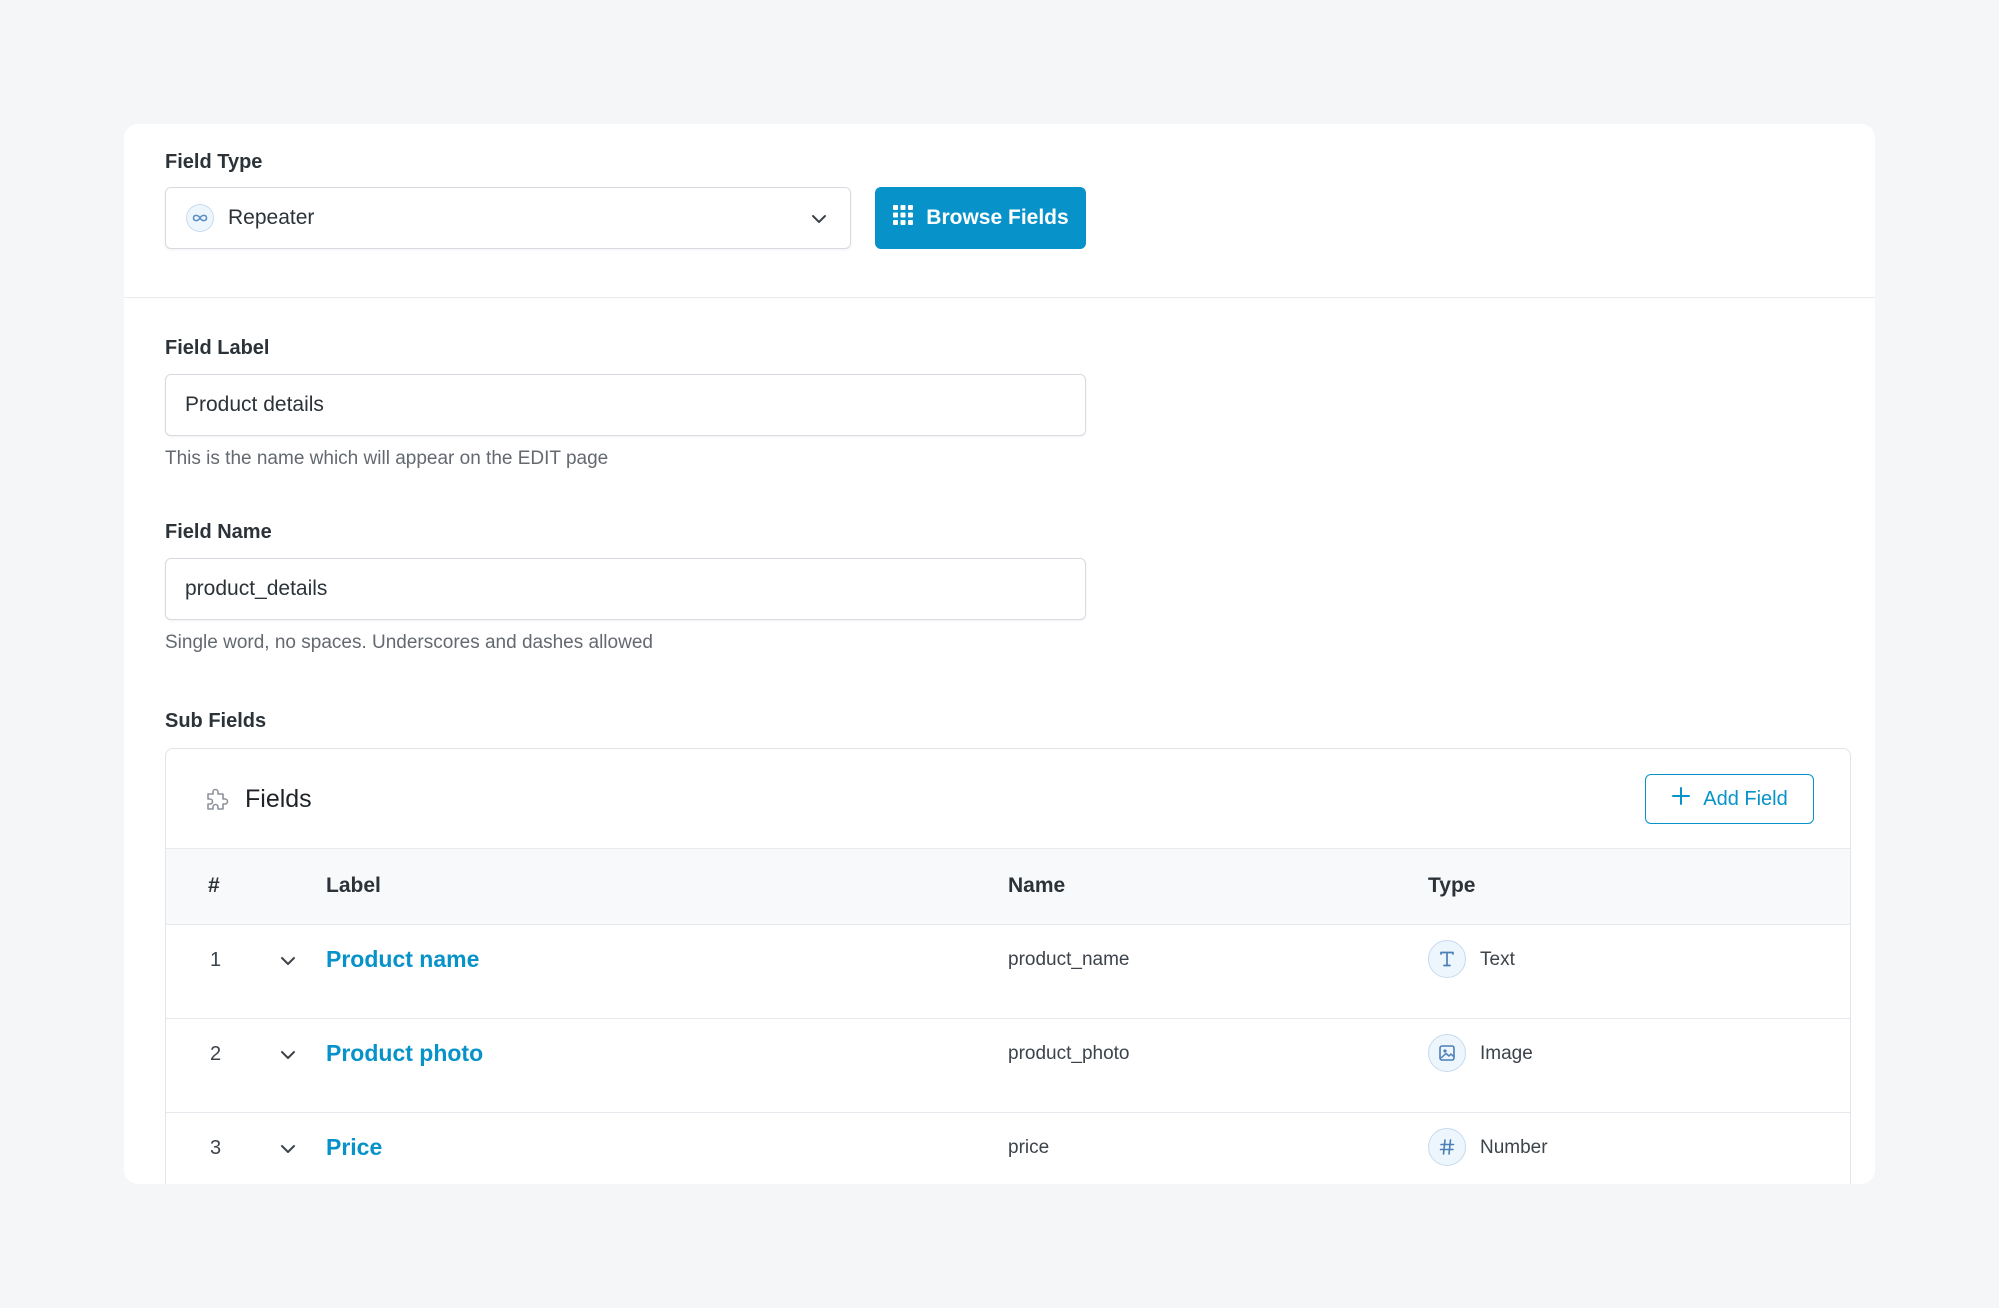 The height and width of the screenshot is (1308, 1999). What do you see at coordinates (1447, 1053) in the screenshot?
I see `image-icon` at bounding box center [1447, 1053].